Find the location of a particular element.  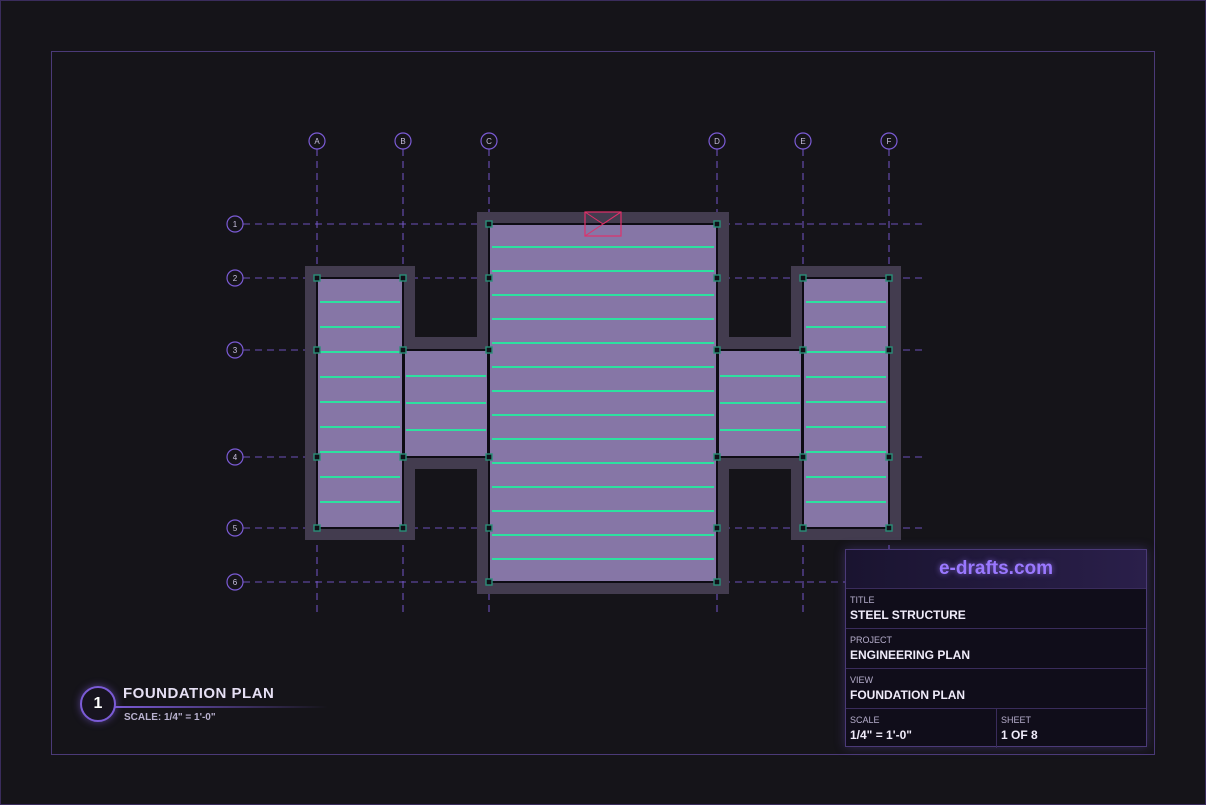

scale-label: SCALE is located at coordinates (865, 720).